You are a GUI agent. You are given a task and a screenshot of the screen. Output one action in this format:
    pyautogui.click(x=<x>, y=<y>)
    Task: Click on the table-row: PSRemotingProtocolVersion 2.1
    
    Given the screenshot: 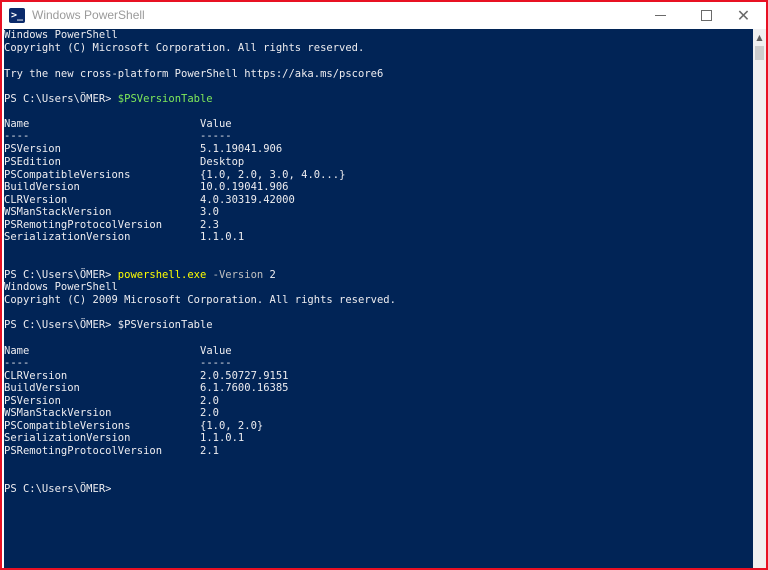 What is the action you would take?
    pyautogui.click(x=111, y=451)
    